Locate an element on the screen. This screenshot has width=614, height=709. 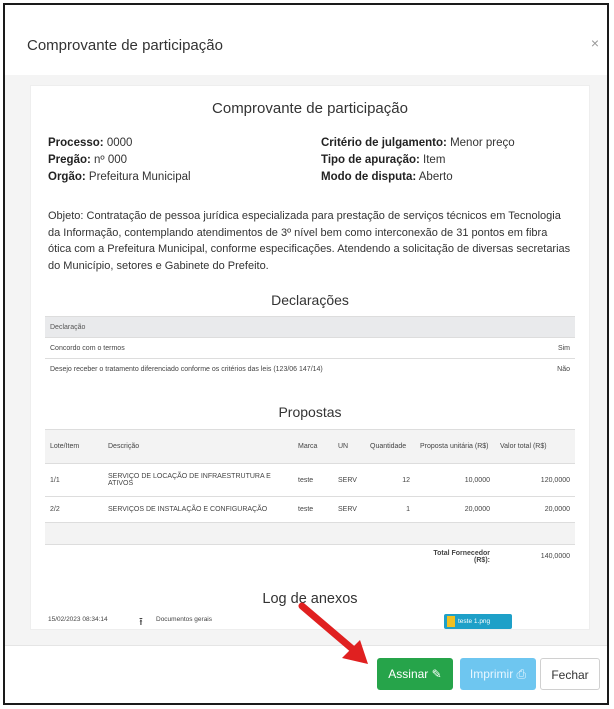
modo-line: Modo de disputa: Aberto is located at coordinates (387, 177).